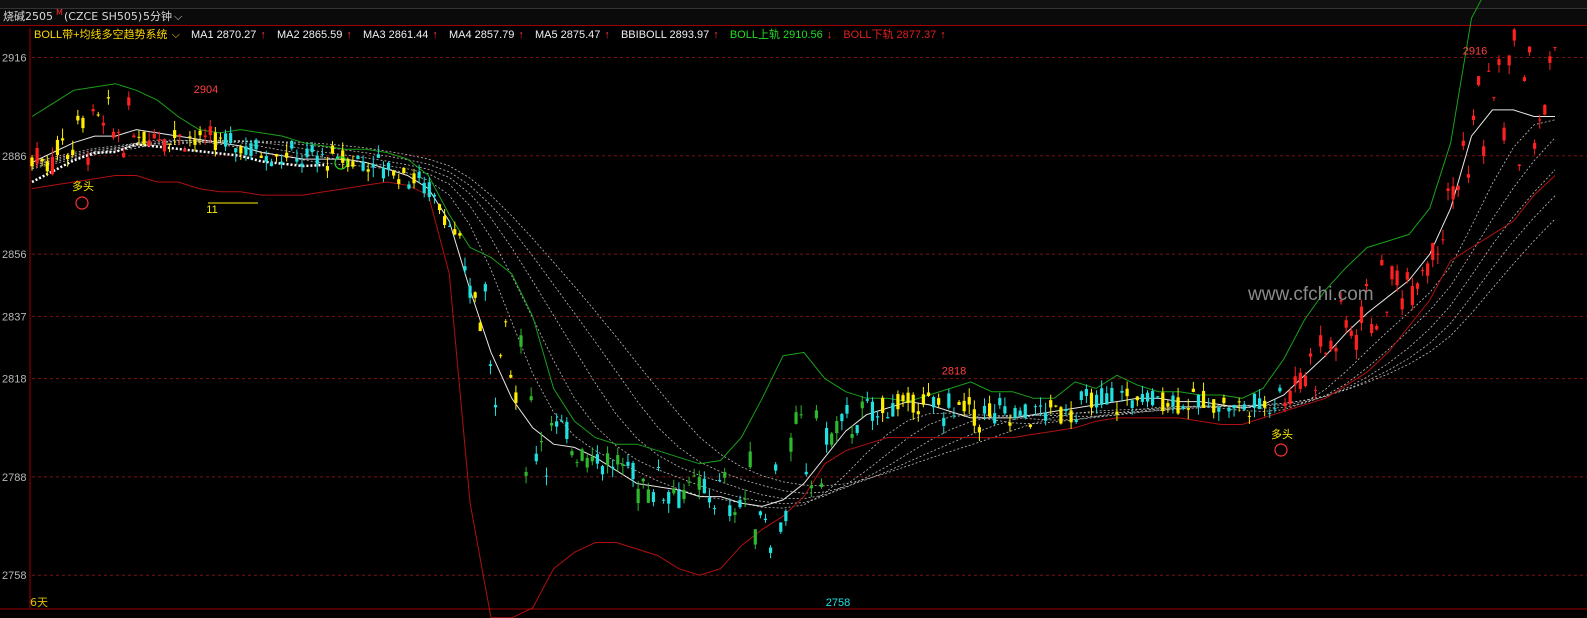  I want to click on watermark: www.cfchi.com, so click(1311, 294).